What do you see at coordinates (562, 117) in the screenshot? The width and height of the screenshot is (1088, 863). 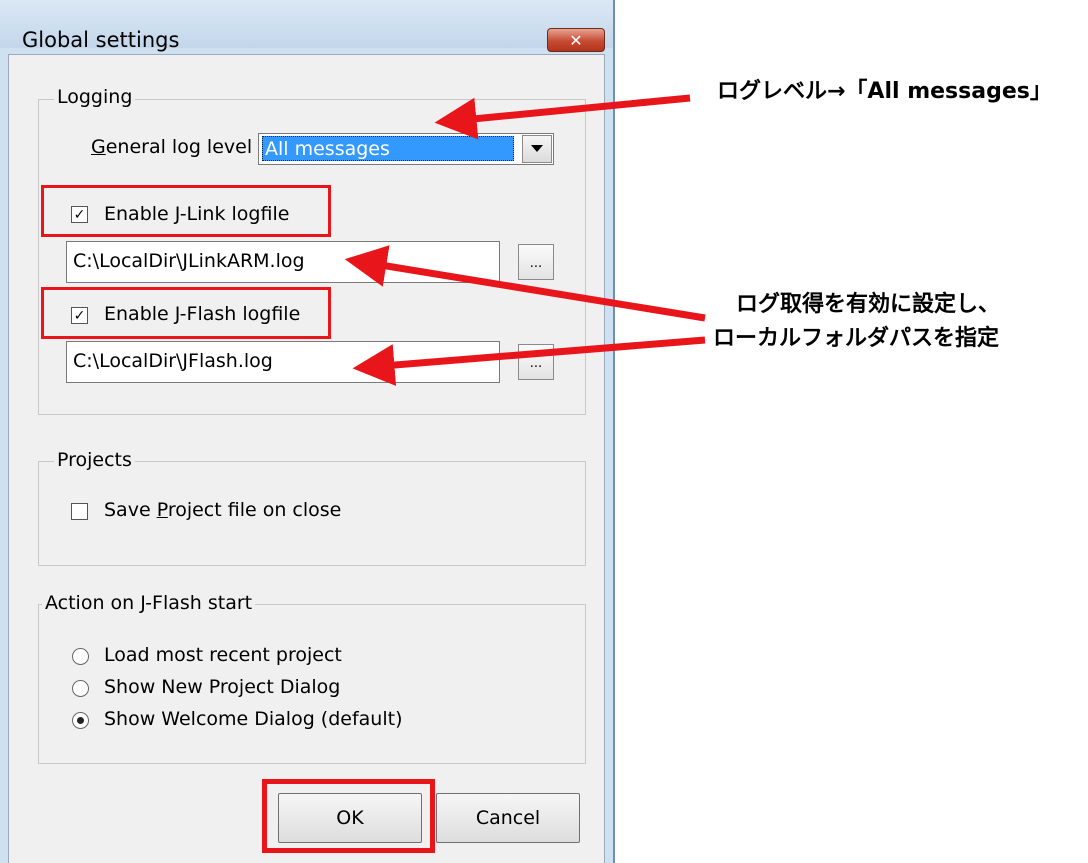 I see `arrow-to-log-level` at bounding box center [562, 117].